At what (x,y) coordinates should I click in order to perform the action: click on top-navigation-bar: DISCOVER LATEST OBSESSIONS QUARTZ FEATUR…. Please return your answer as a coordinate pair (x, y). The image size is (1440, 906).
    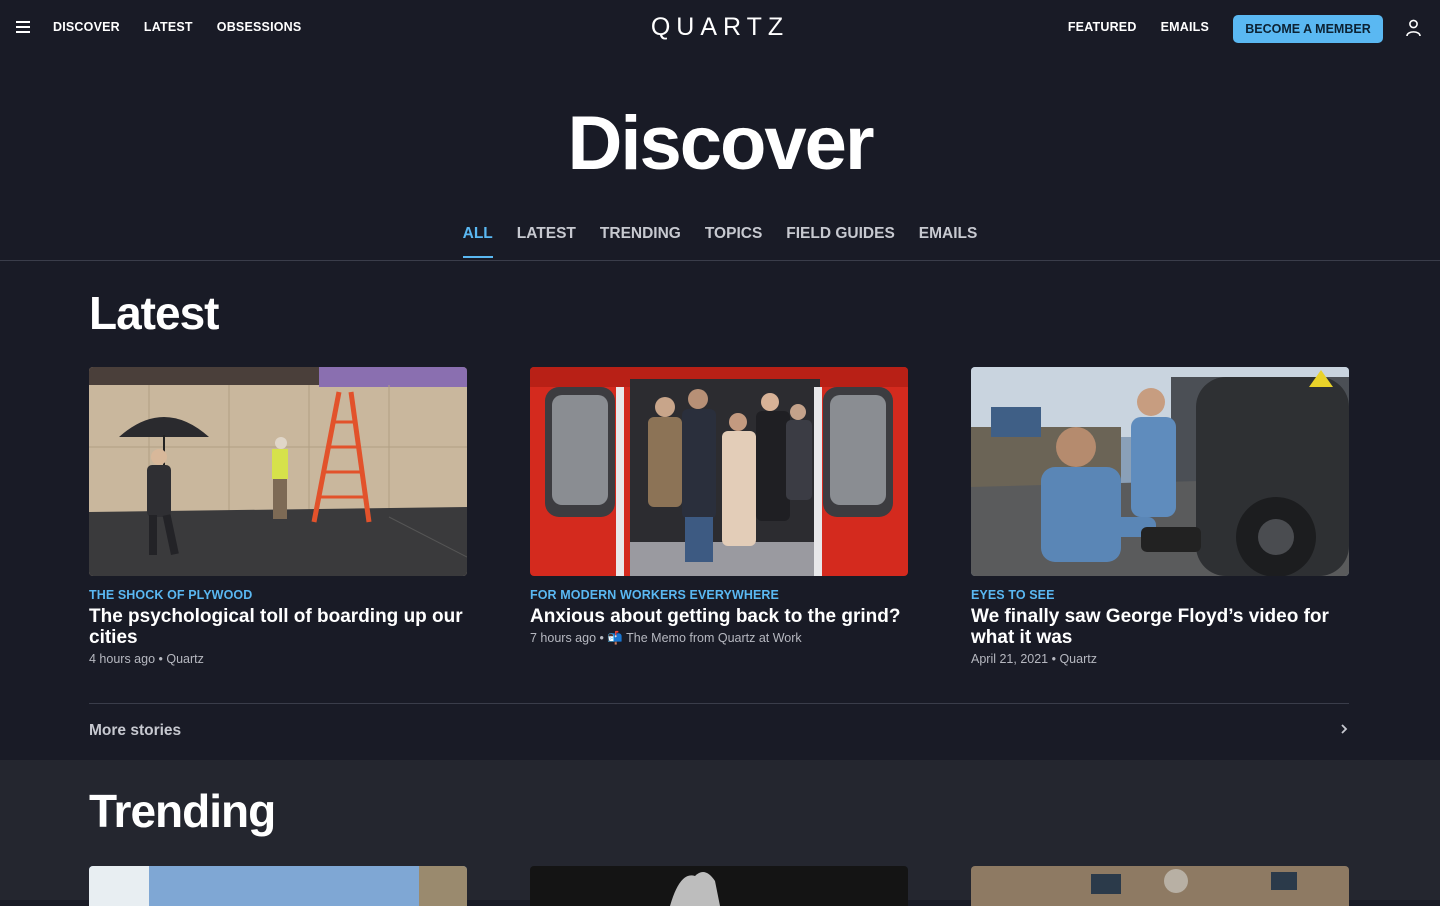
    Looking at the image, I should click on (720, 29).